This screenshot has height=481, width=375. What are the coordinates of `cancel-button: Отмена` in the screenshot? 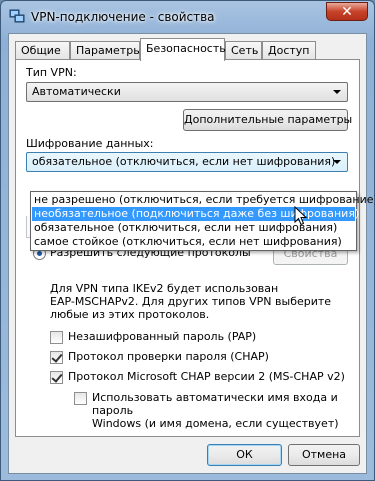 It's located at (324, 455).